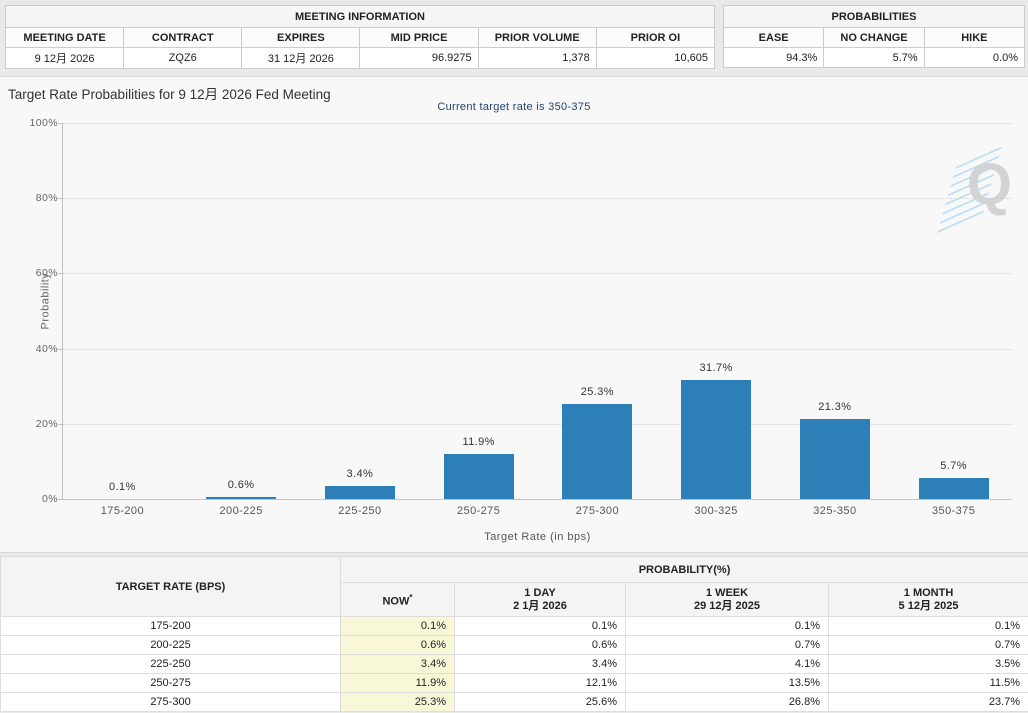  I want to click on bar-value-label: 11.9%, so click(478, 442).